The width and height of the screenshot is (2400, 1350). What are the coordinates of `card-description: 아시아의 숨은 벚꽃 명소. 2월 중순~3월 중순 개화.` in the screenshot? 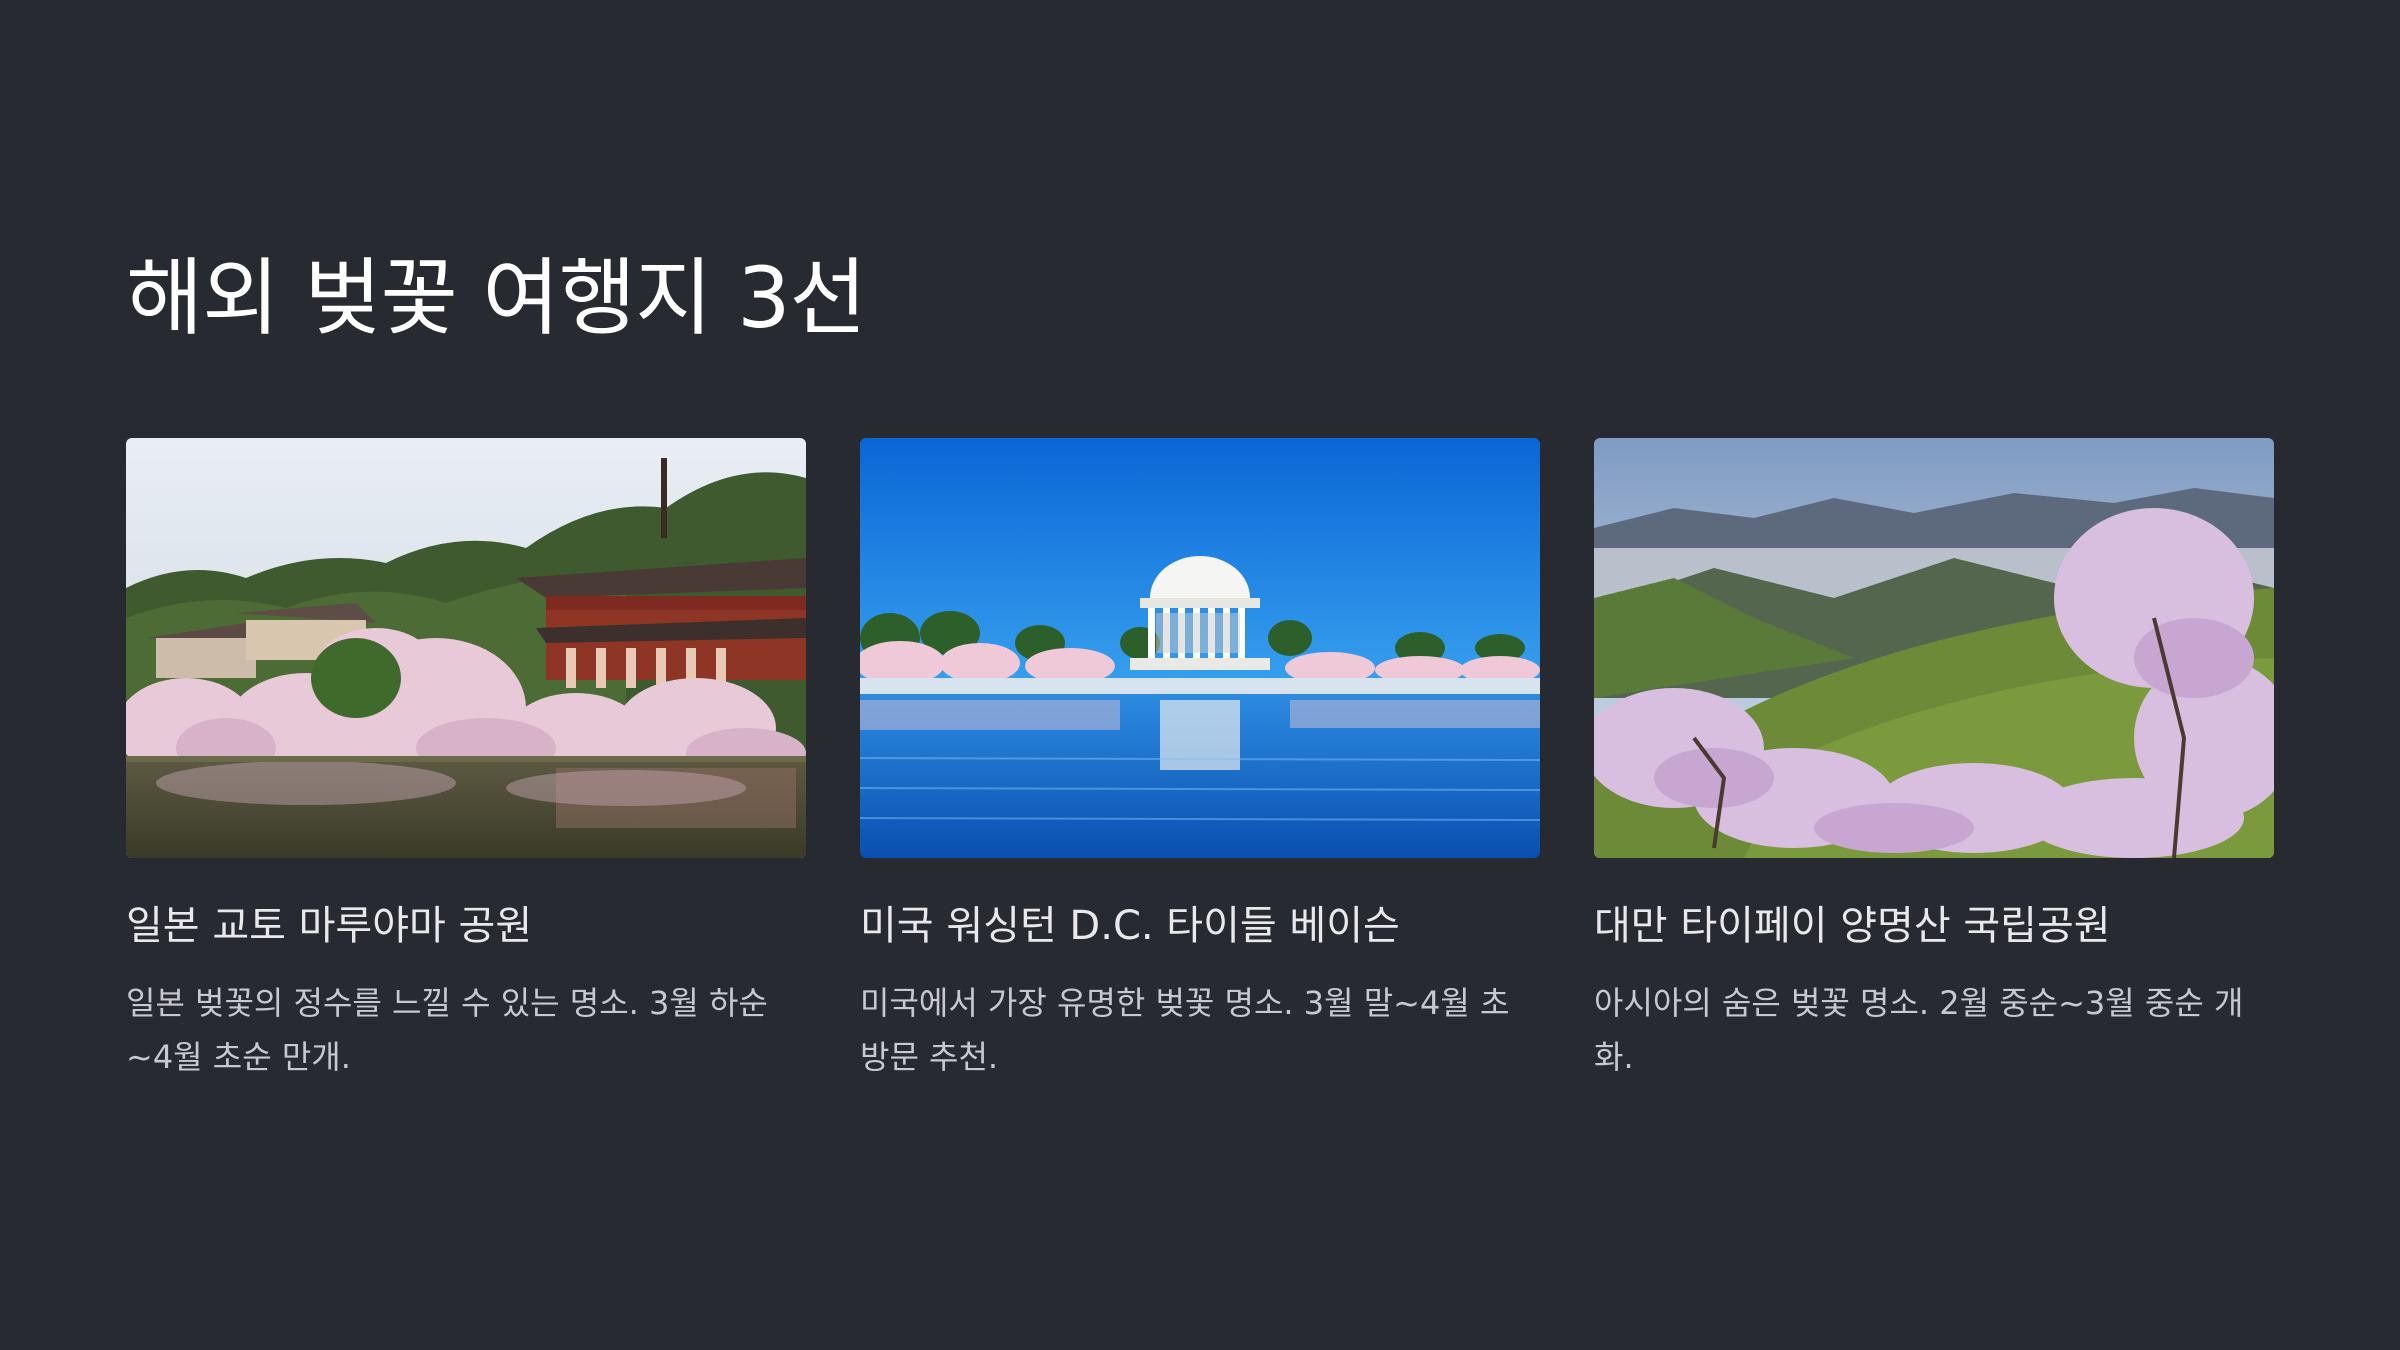 It's located at (1919, 1030).